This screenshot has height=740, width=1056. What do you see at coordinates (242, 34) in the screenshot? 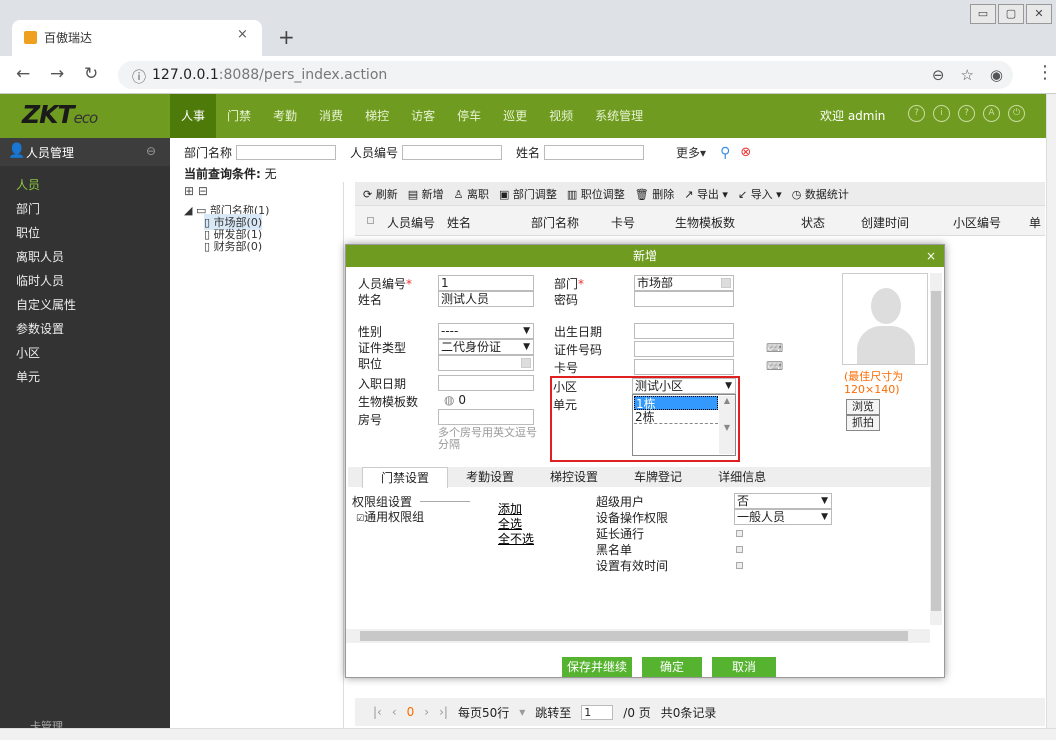
I see `tab-close-button: ×` at bounding box center [242, 34].